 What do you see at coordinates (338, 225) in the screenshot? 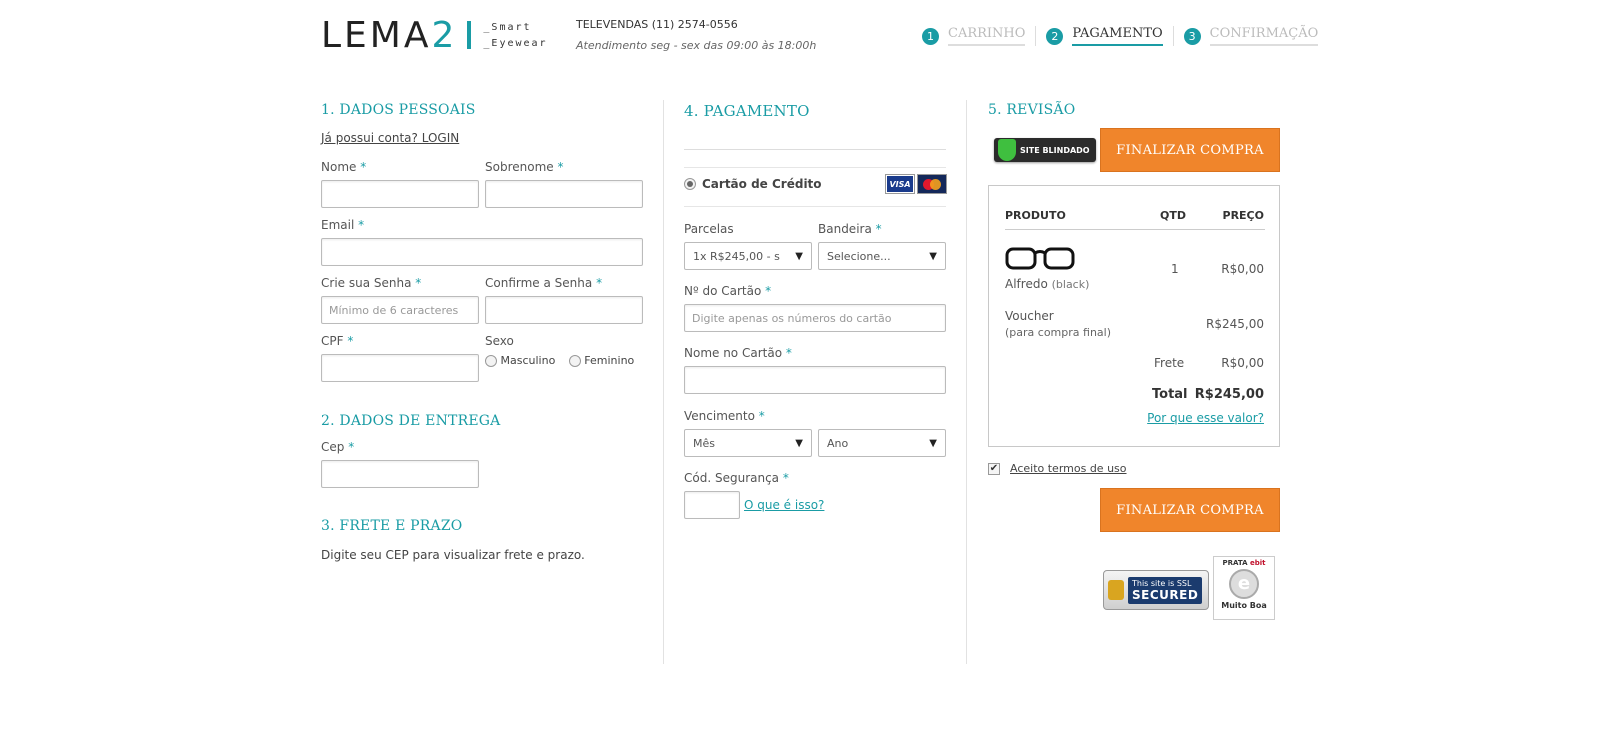
I see `email-label: Email` at bounding box center [338, 225].